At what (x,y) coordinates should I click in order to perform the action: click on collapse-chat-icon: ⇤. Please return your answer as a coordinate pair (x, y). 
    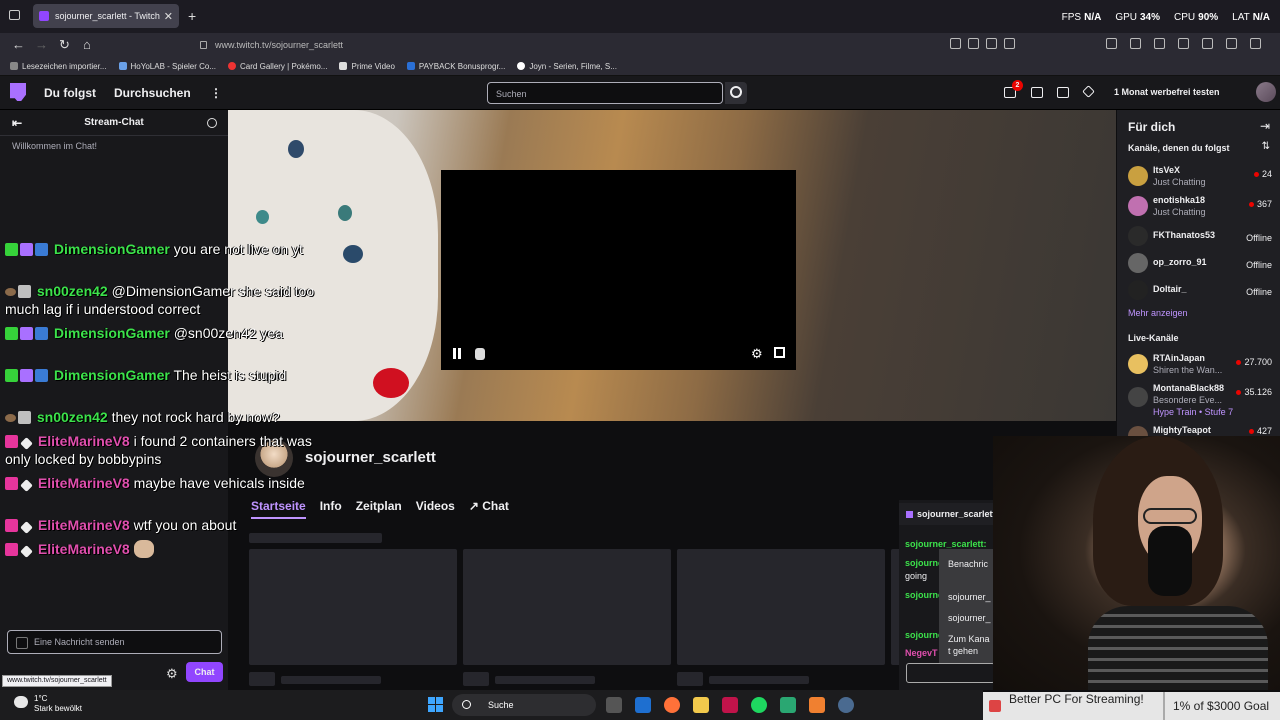
    Looking at the image, I should click on (17, 123).